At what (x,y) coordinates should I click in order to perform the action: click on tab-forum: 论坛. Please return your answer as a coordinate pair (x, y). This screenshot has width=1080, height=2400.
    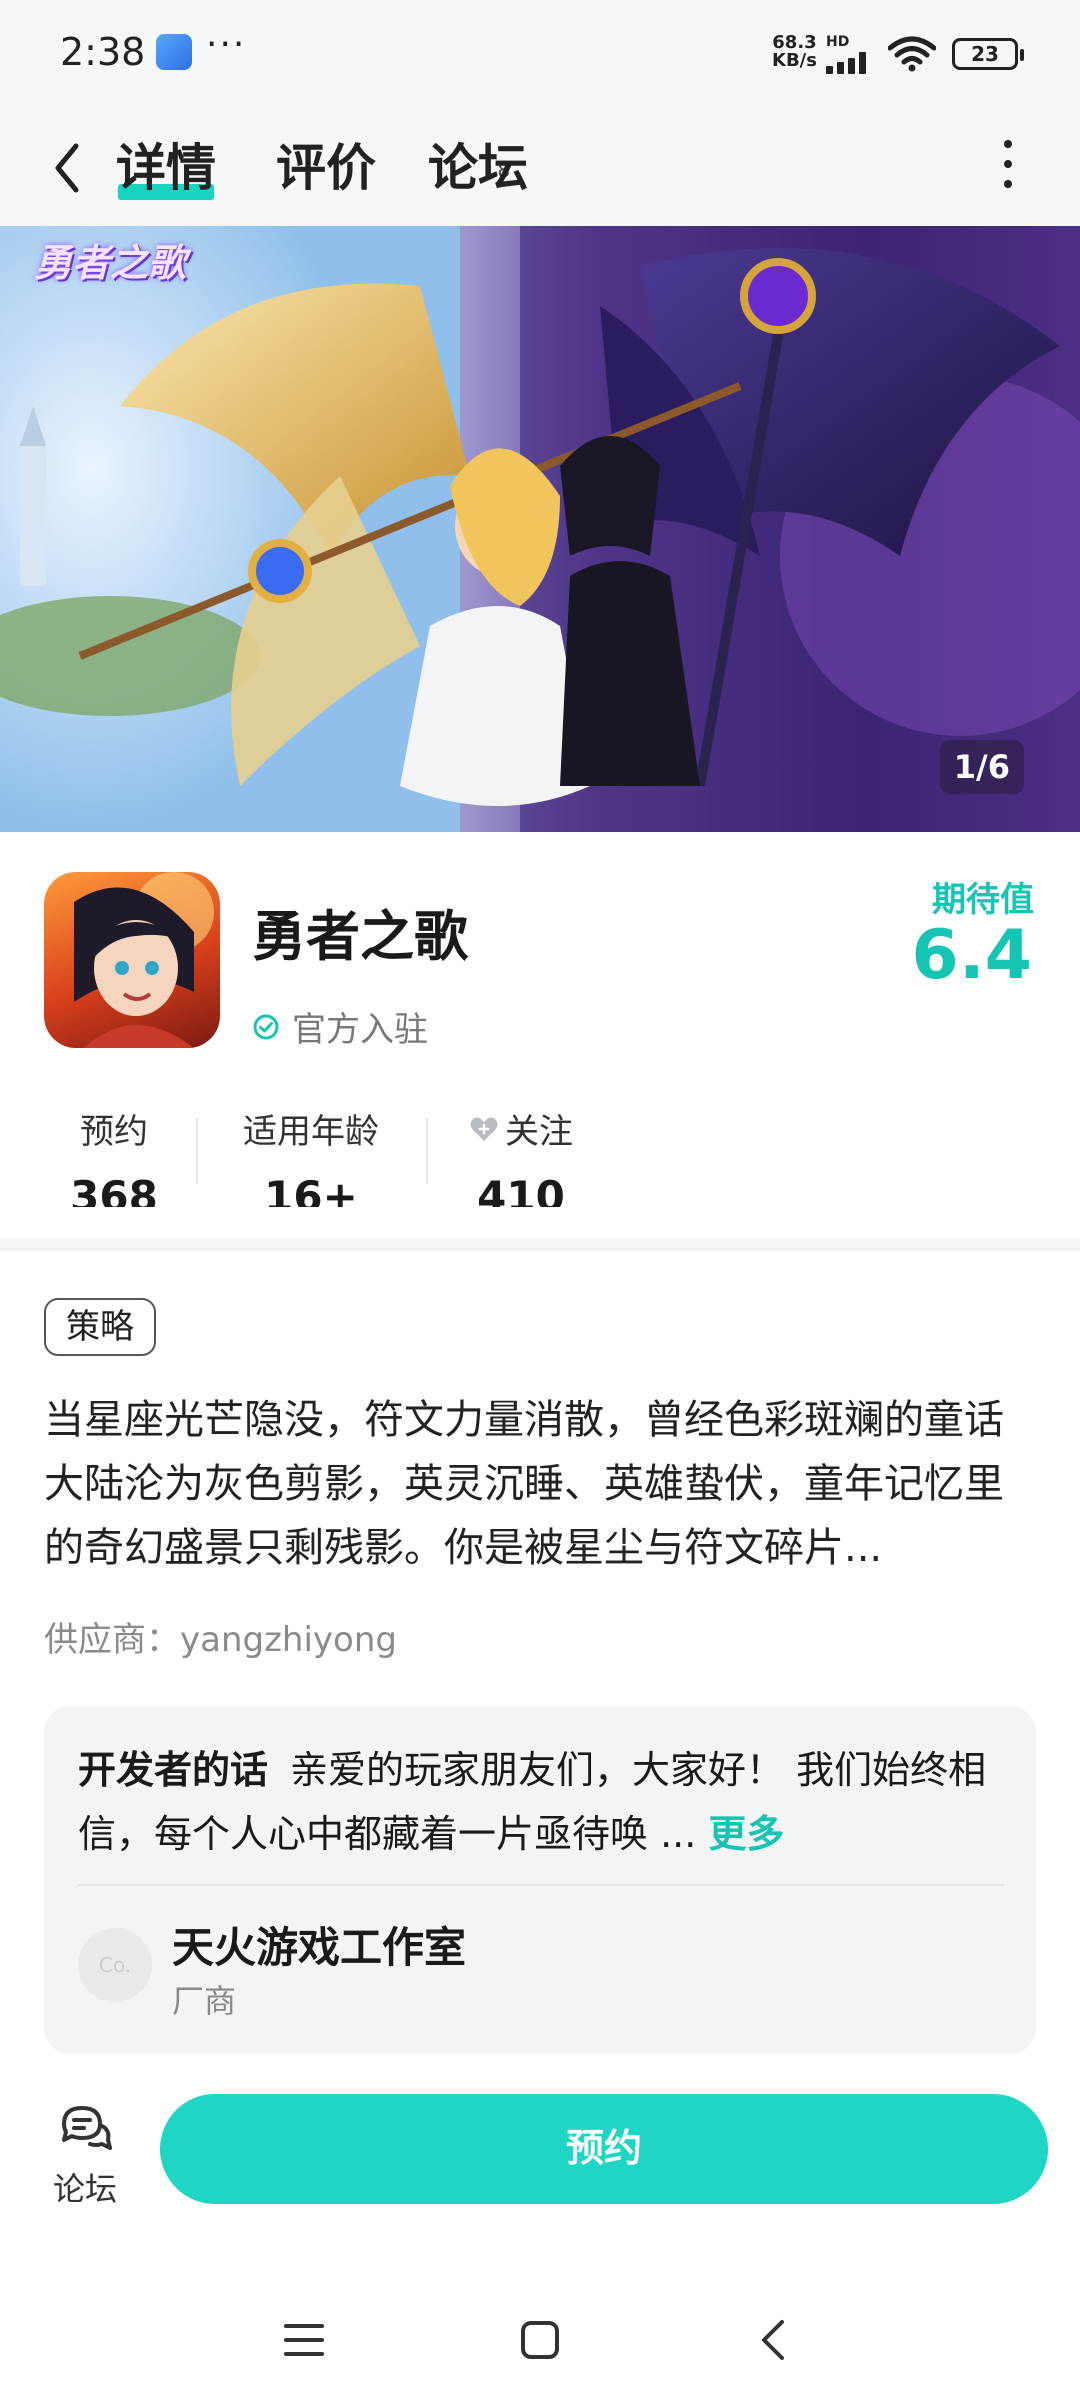
    Looking at the image, I should click on (478, 163).